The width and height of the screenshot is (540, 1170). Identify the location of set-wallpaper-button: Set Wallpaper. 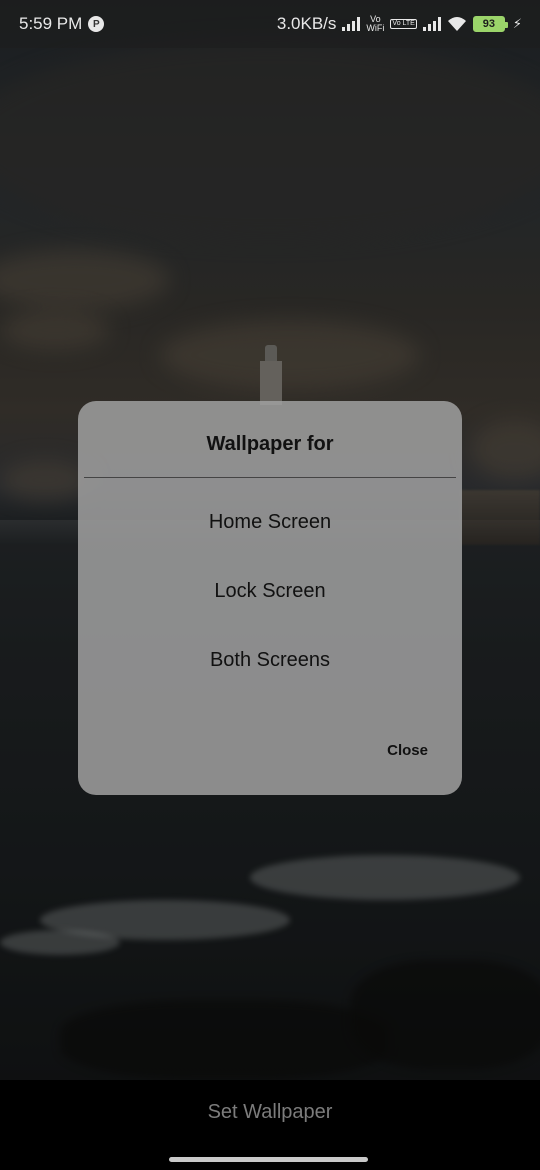
(270, 1112).